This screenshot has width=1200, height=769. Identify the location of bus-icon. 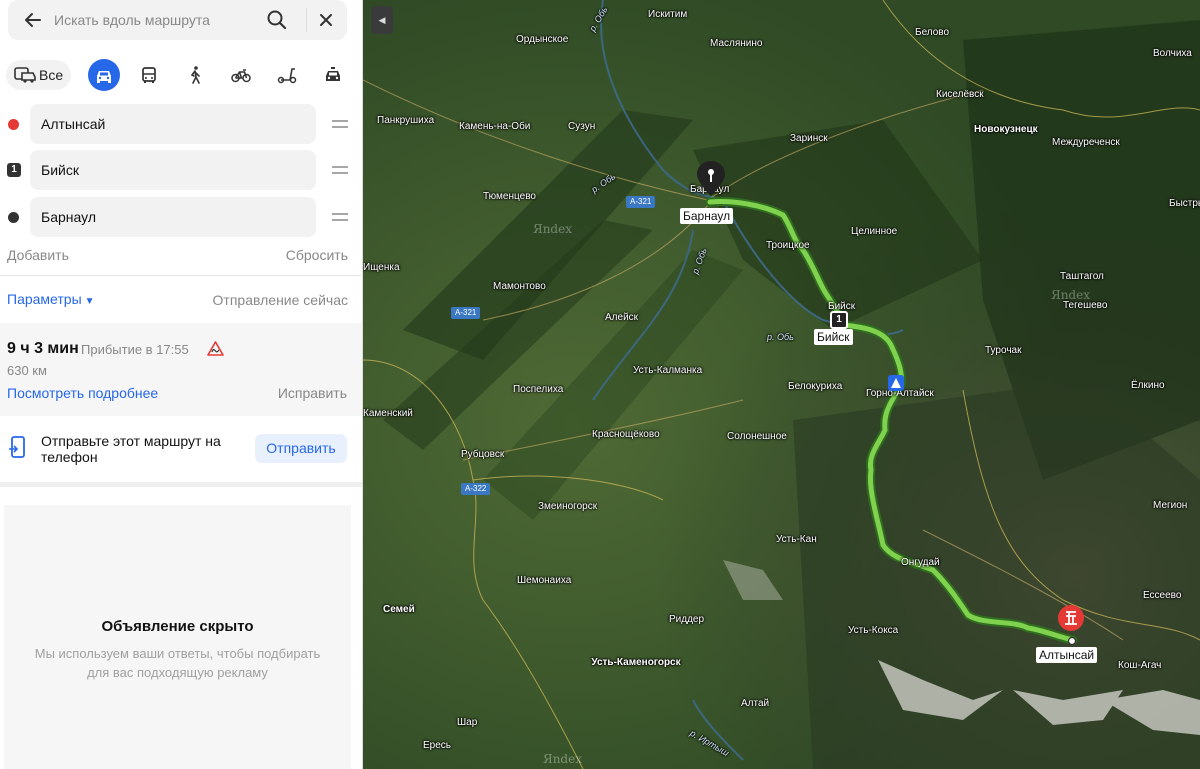
(149, 75).